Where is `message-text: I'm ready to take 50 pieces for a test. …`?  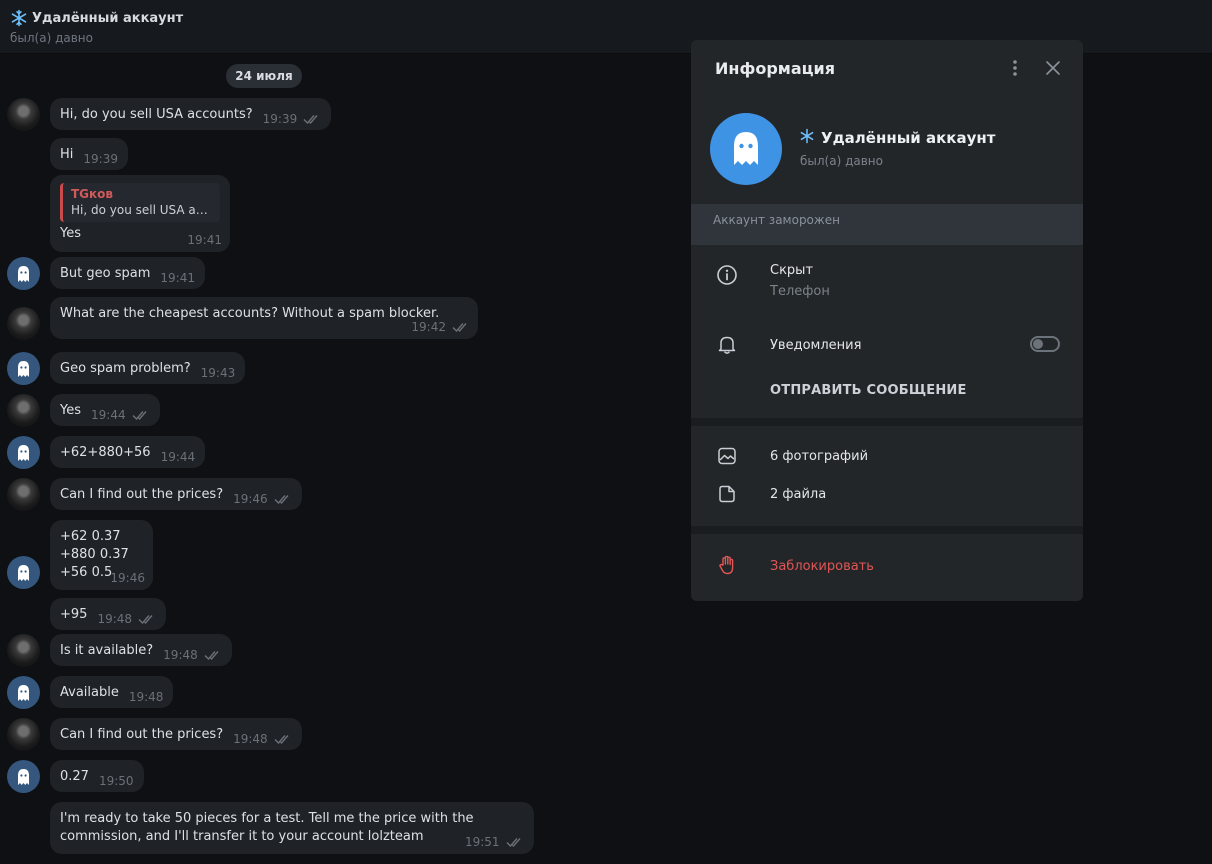
message-text: I'm ready to take 50 pieces for a test. … is located at coordinates (267, 818).